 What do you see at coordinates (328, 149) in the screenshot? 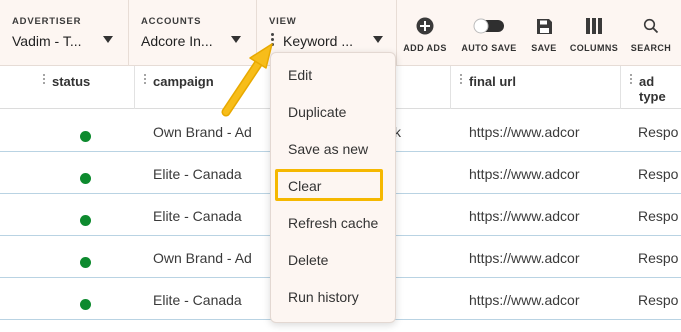
I see `menu-item-save-as-new: Save as new` at bounding box center [328, 149].